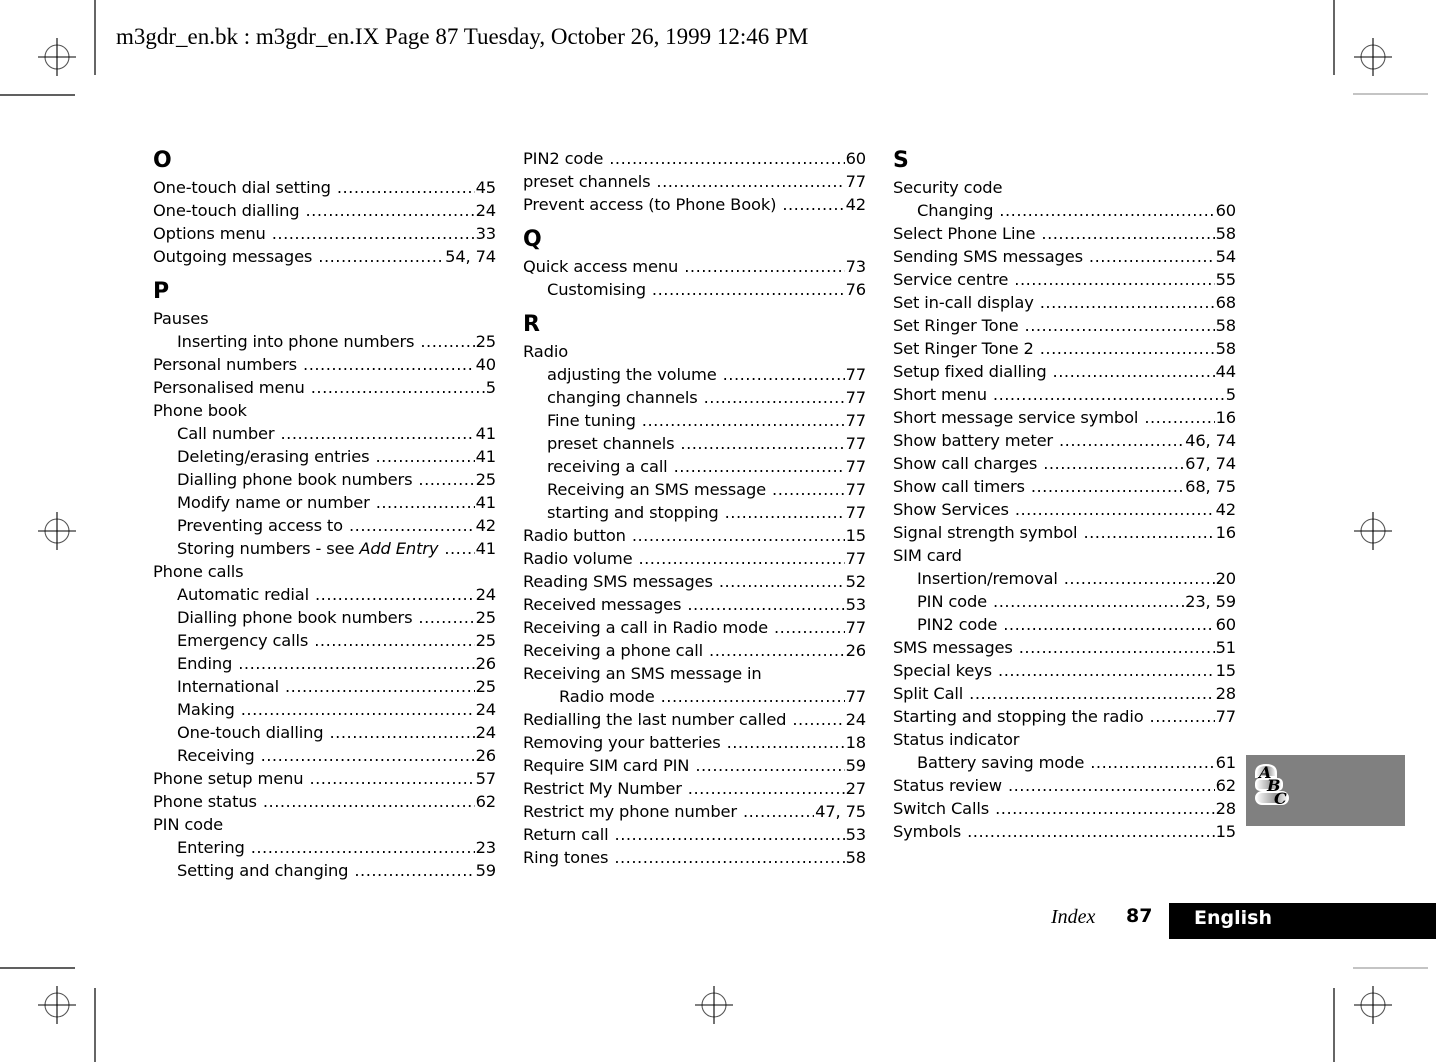  I want to click on index-subentry: Entering 23, so click(324, 847).